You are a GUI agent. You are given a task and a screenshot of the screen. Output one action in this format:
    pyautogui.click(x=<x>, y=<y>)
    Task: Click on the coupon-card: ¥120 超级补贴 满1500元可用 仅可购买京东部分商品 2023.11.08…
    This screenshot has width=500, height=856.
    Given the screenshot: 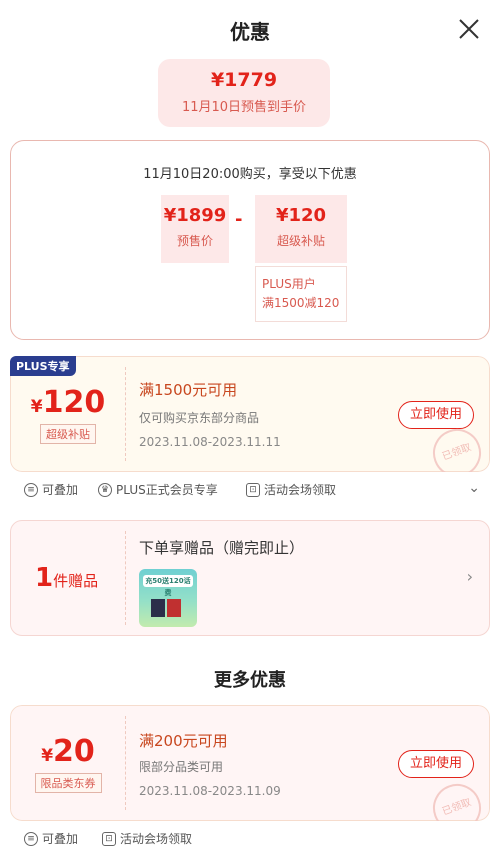 What is the action you would take?
    pyautogui.click(x=250, y=414)
    